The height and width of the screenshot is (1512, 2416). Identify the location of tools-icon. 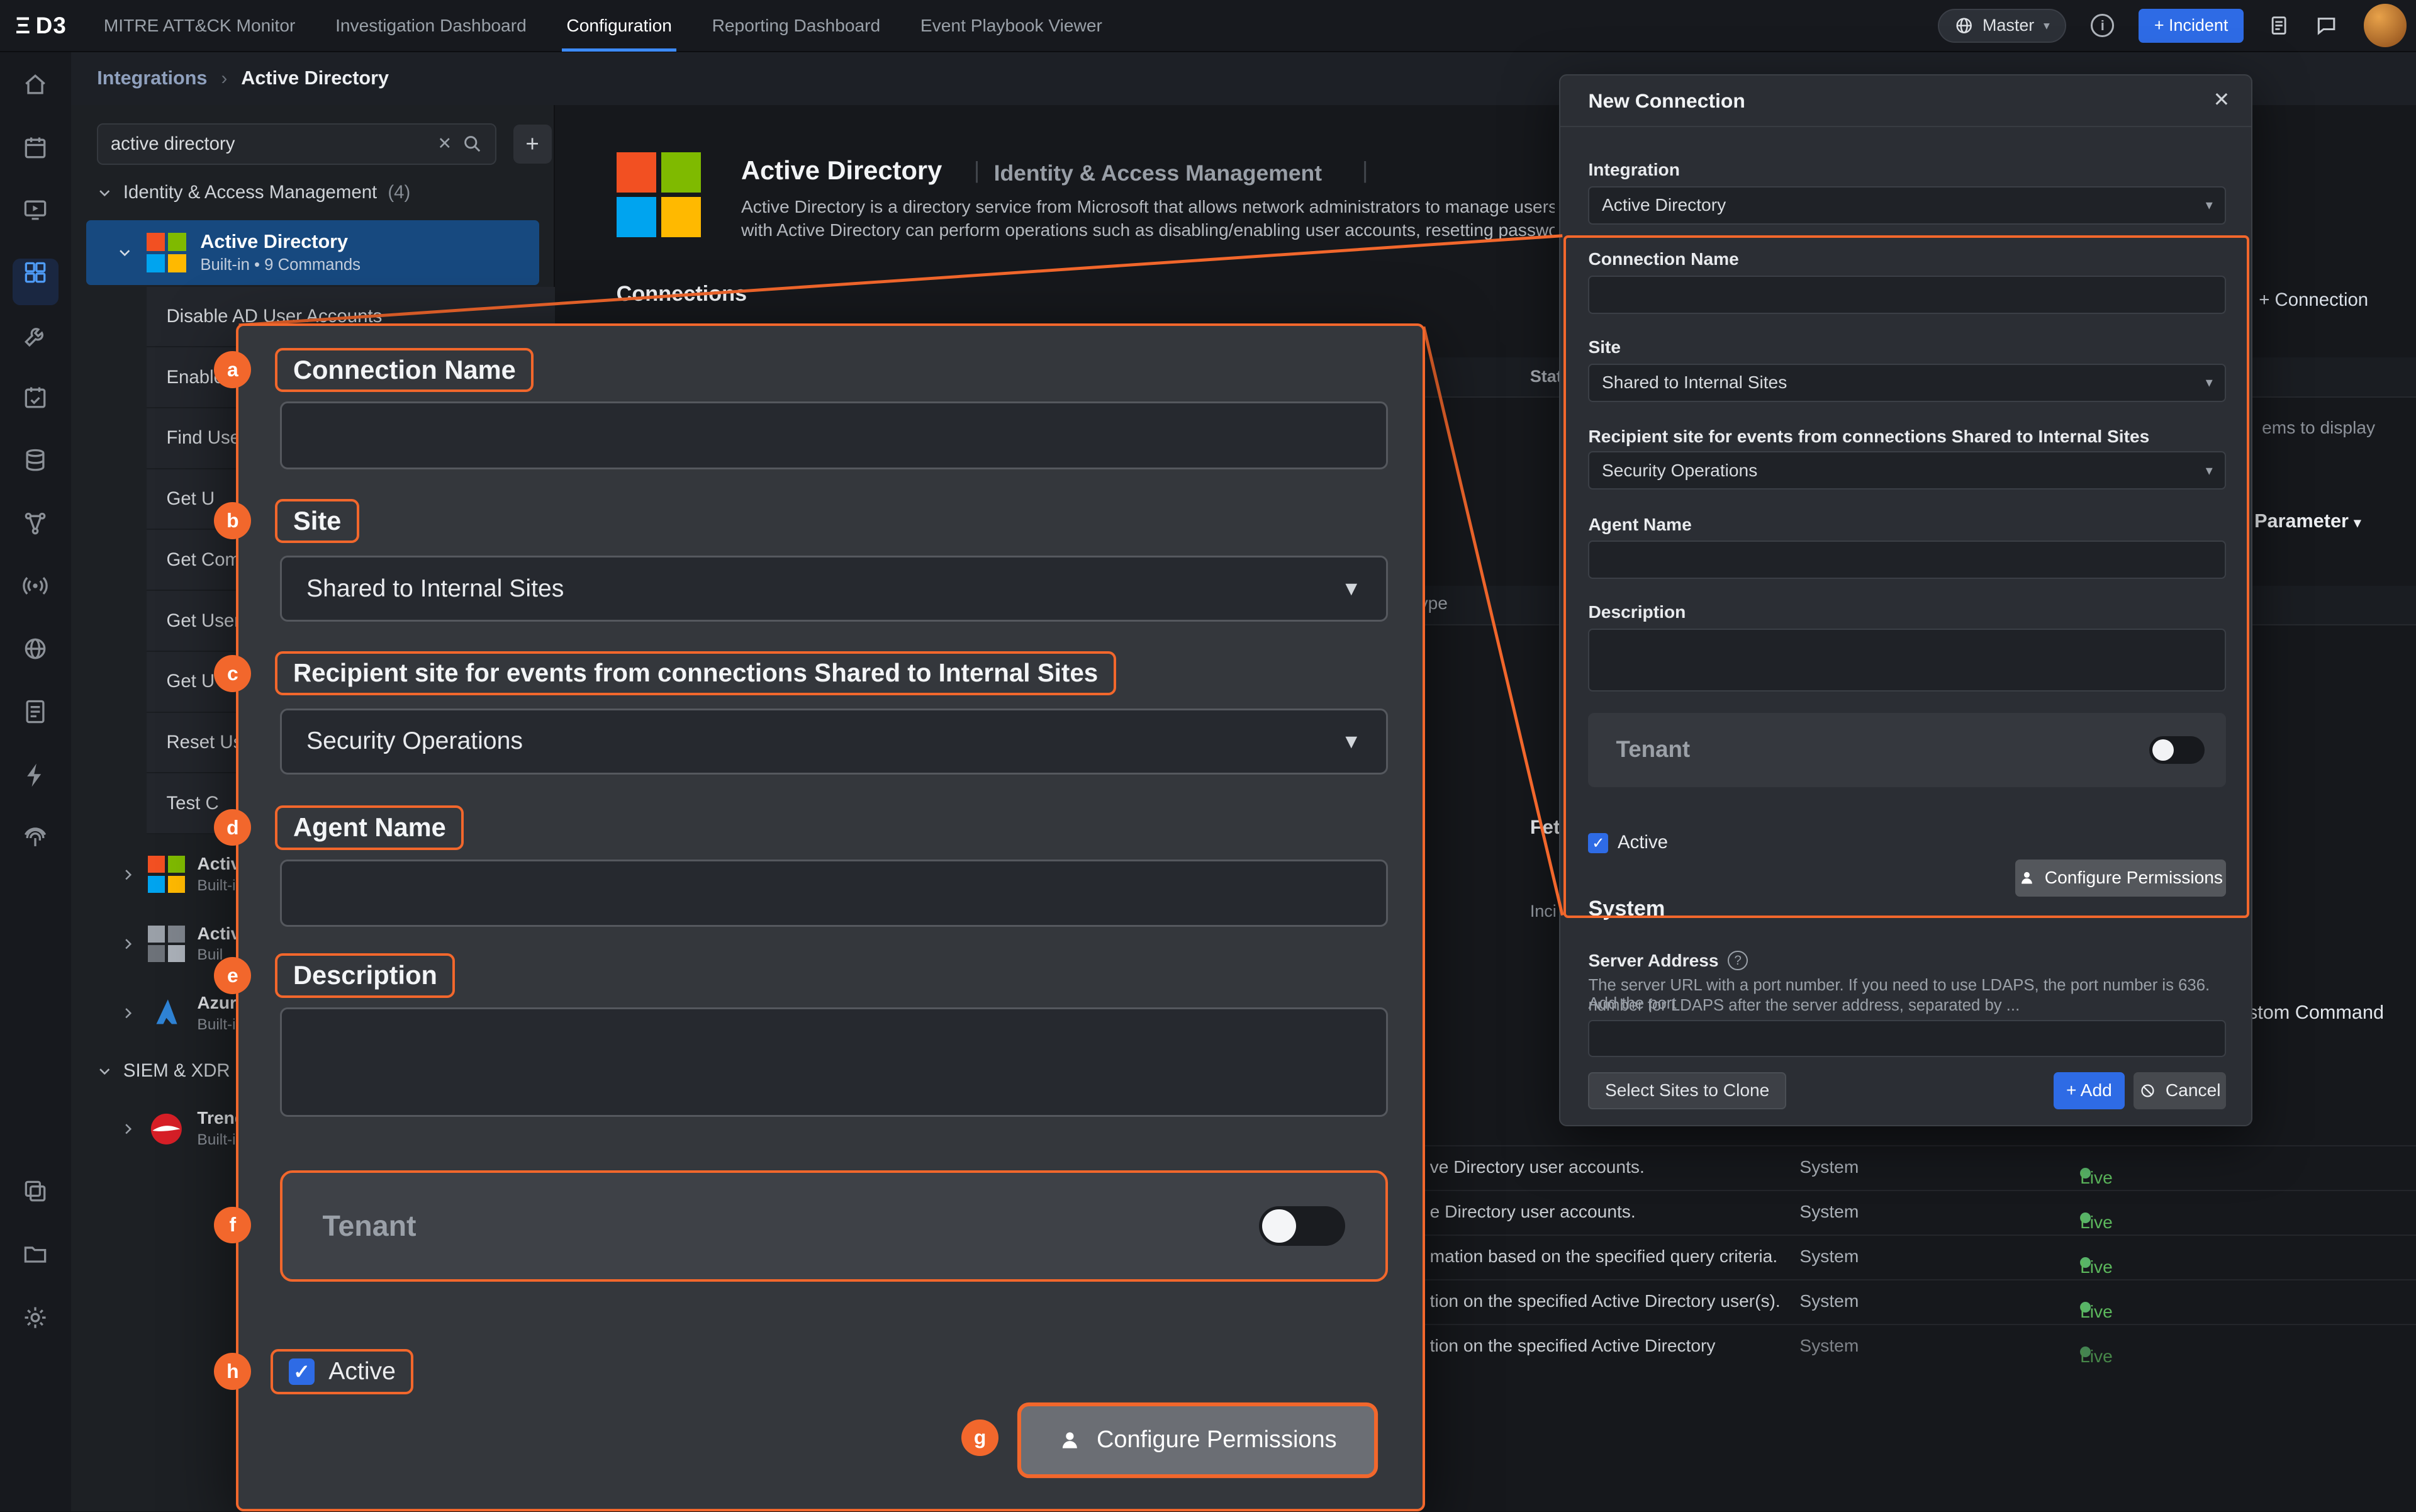
(35, 336).